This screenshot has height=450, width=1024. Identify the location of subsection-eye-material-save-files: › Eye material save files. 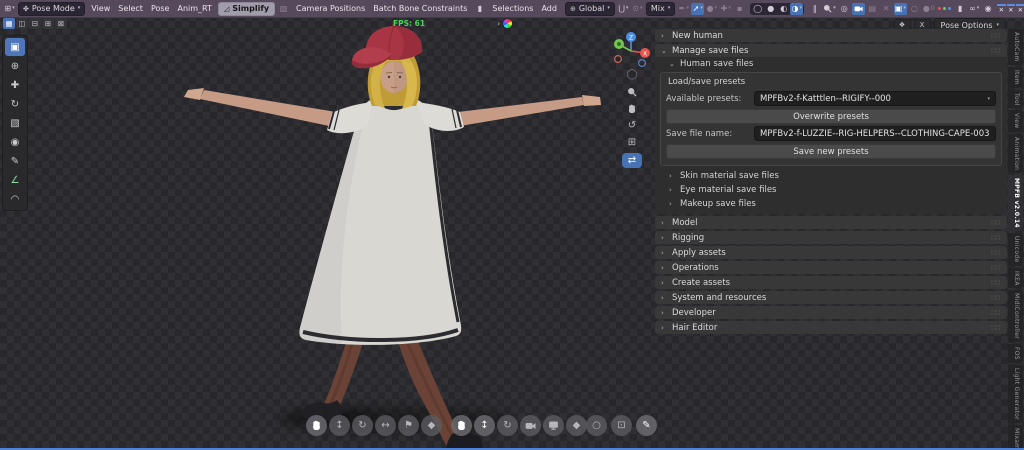
(831, 190).